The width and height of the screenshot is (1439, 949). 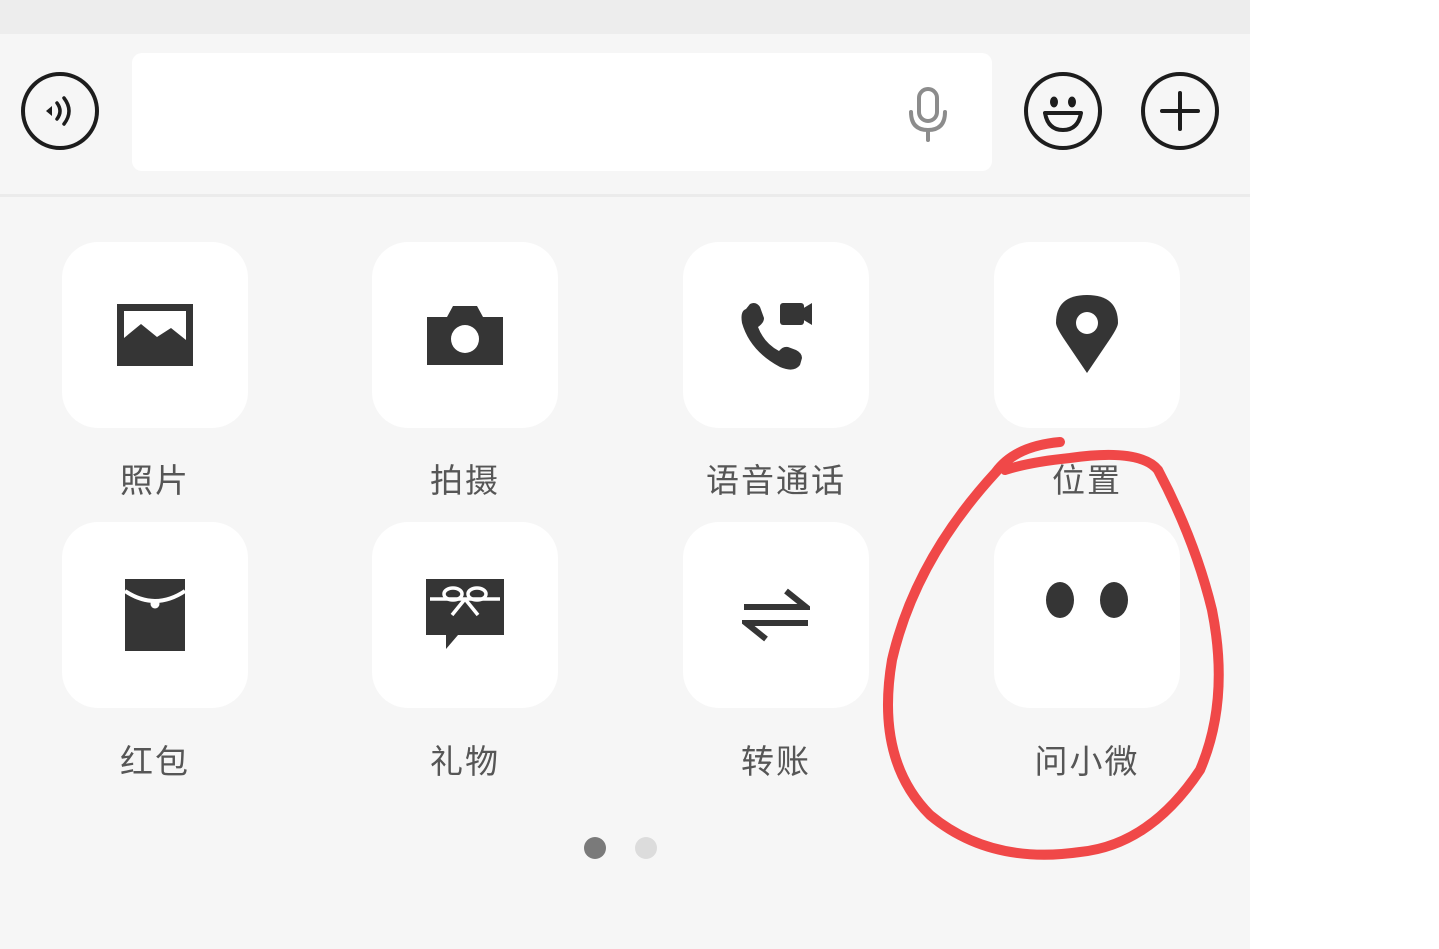 I want to click on camera-tile, so click(x=465, y=335).